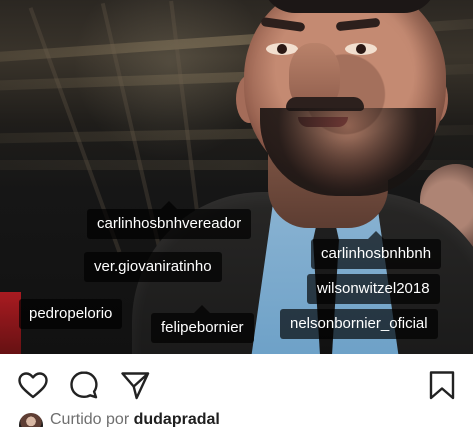 Image resolution: width=473 pixels, height=427 pixels. What do you see at coordinates (169, 224) in the screenshot?
I see `user-tag: carlinhosbnhvereador` at bounding box center [169, 224].